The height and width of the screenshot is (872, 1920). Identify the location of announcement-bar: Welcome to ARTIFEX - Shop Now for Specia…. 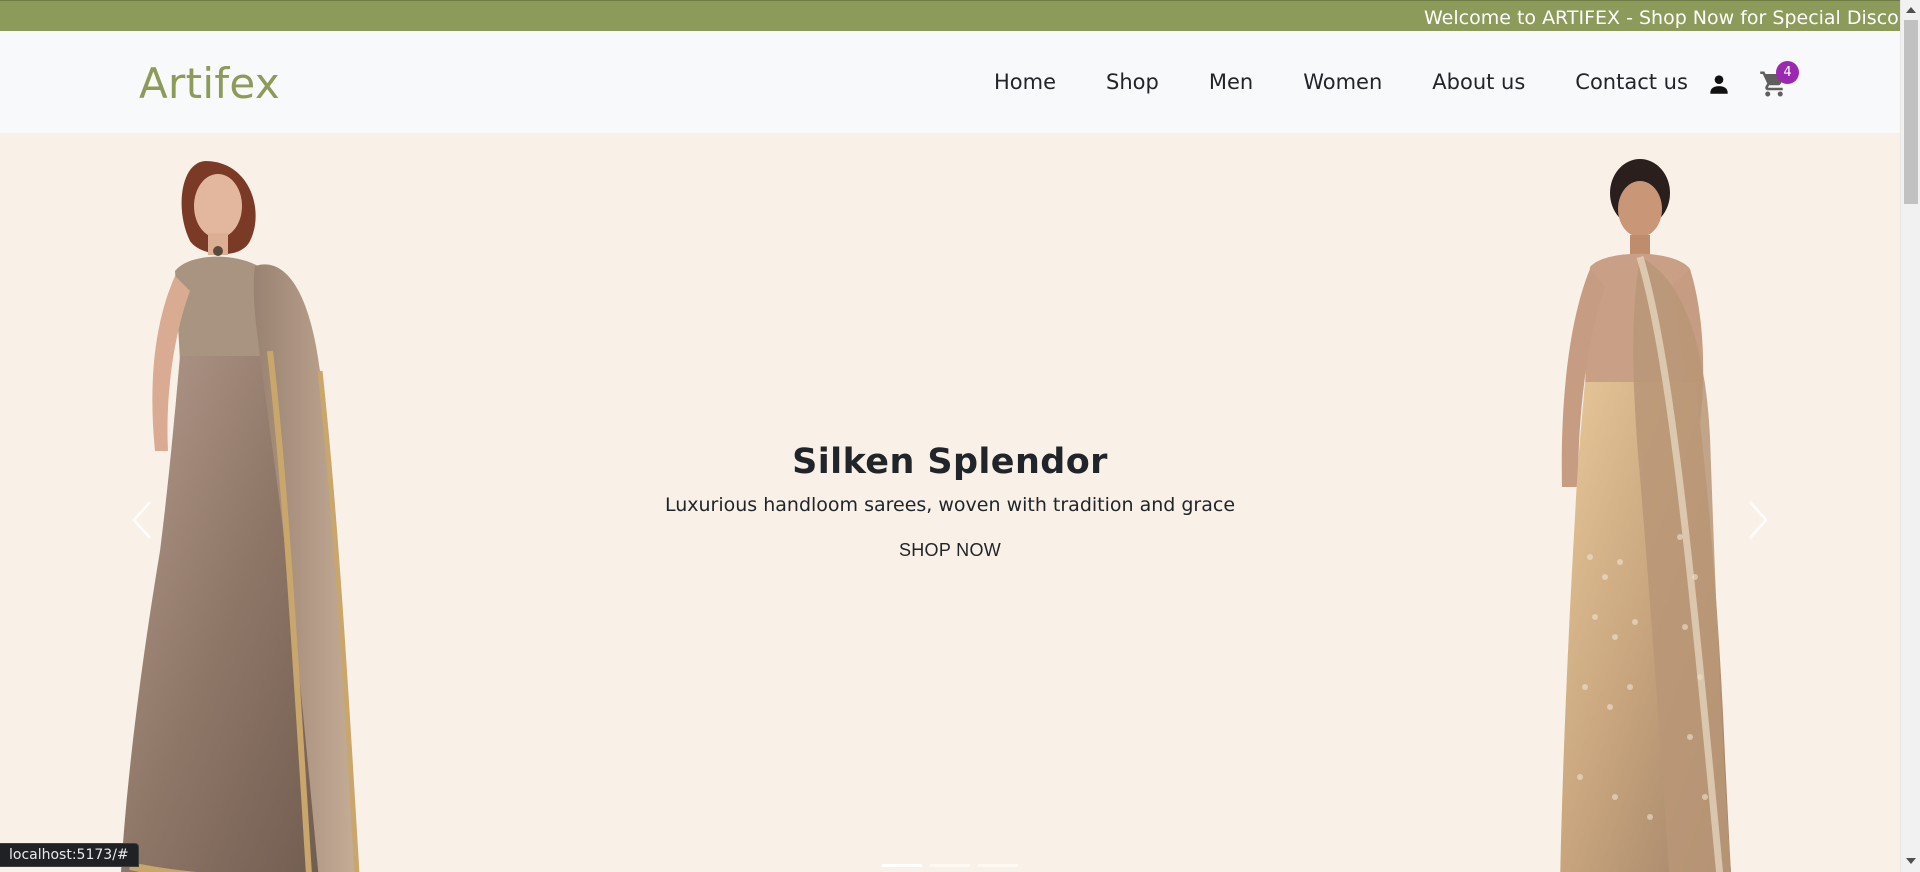
(950, 15).